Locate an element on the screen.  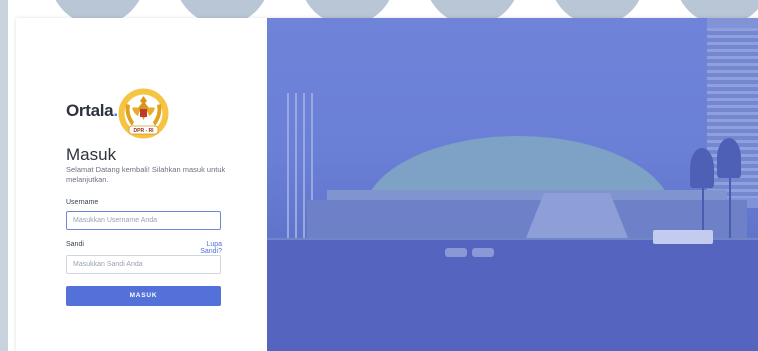
palm-trunk is located at coordinates (730, 203).